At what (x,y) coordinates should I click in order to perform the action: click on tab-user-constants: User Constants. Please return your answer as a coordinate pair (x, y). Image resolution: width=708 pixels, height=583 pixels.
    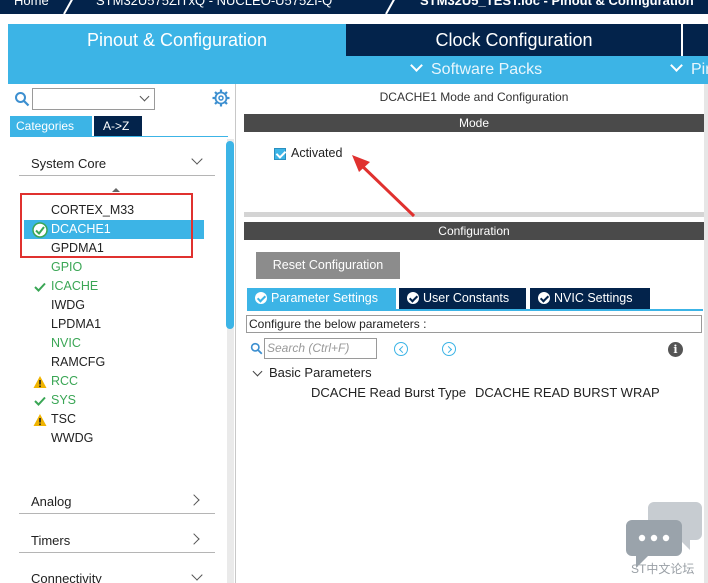
    Looking at the image, I should click on (462, 298).